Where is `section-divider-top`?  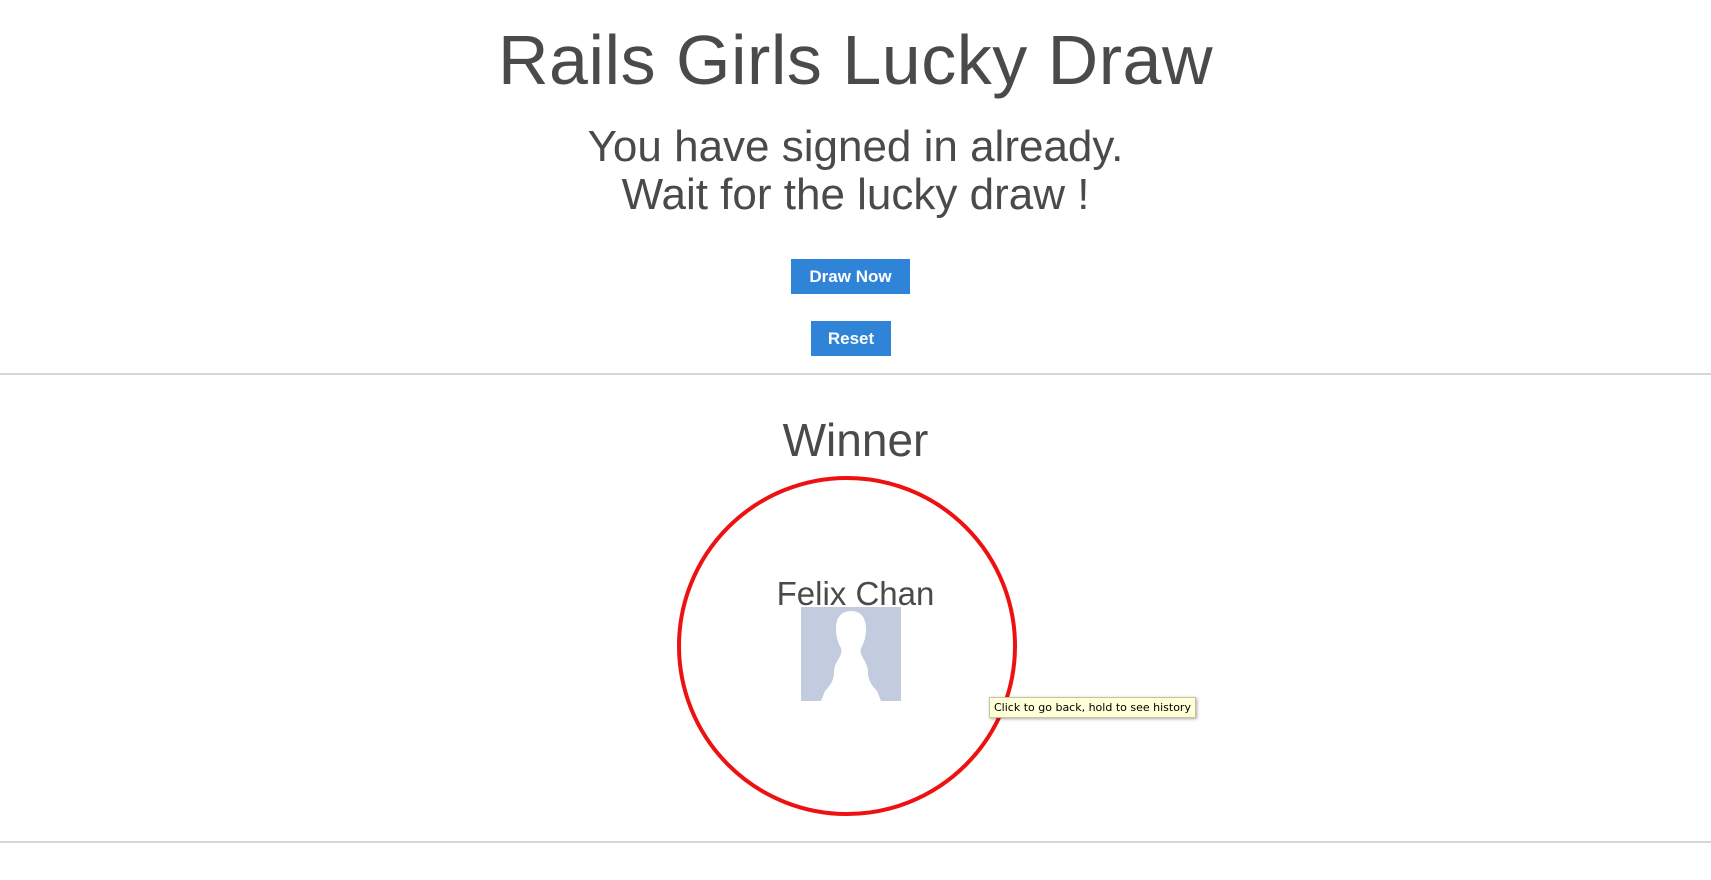
section-divider-top is located at coordinates (855, 374).